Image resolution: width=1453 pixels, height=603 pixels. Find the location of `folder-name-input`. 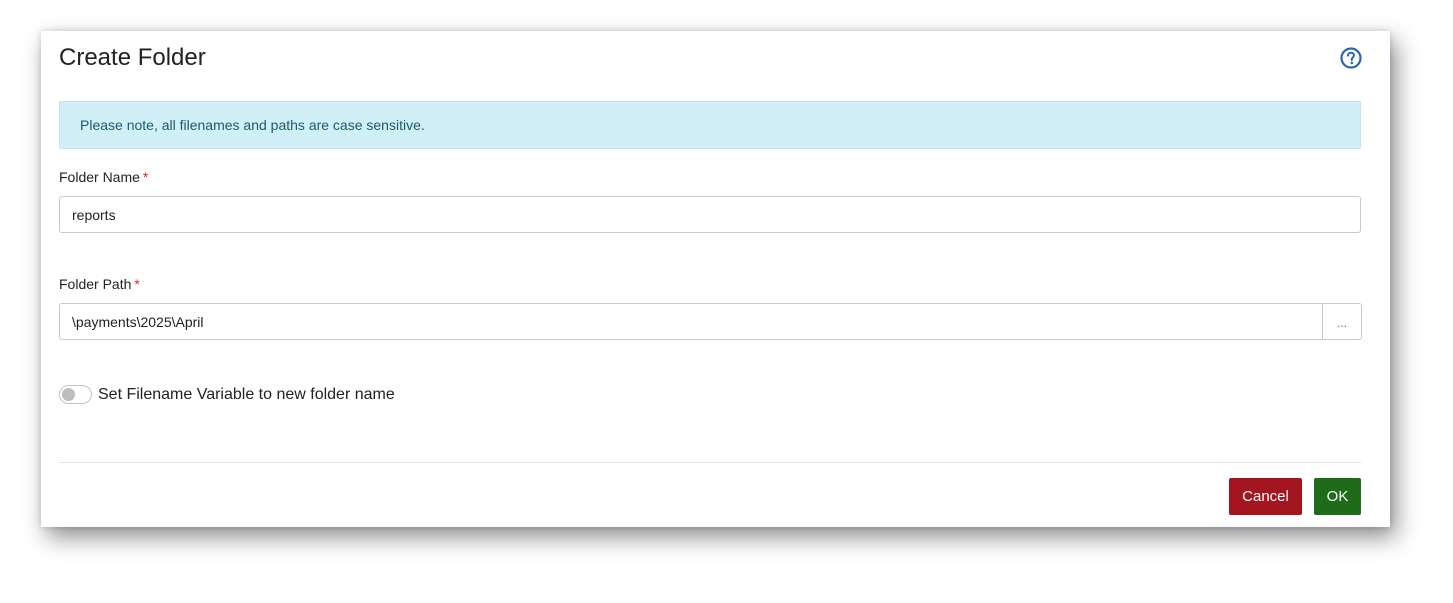

folder-name-input is located at coordinates (710, 214).